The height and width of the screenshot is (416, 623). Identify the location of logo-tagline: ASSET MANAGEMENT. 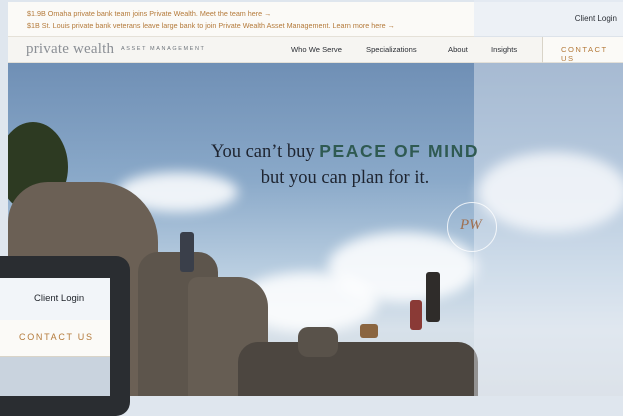
(163, 49).